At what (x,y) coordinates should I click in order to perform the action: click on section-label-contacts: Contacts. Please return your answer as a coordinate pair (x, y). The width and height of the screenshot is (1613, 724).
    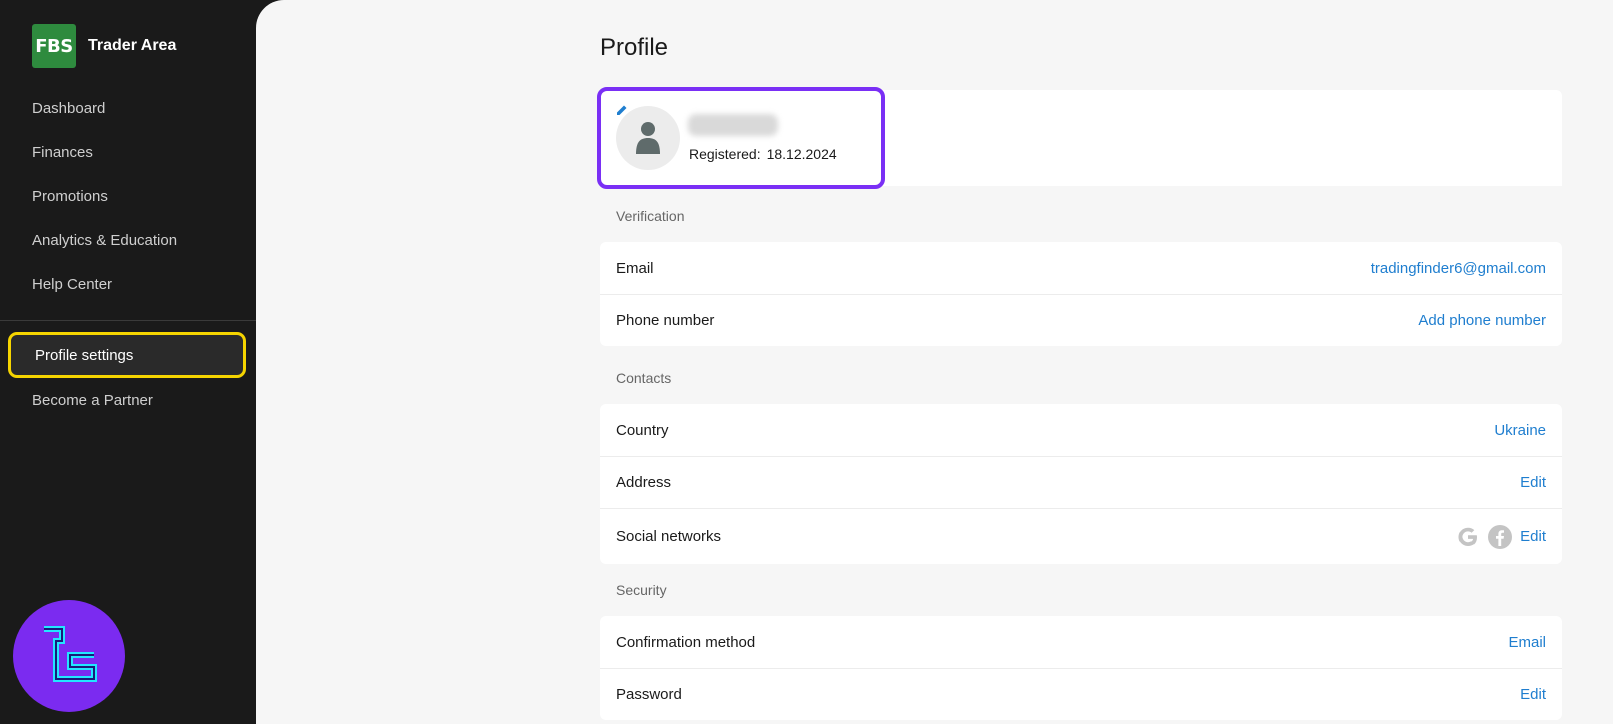
    Looking at the image, I should click on (644, 378).